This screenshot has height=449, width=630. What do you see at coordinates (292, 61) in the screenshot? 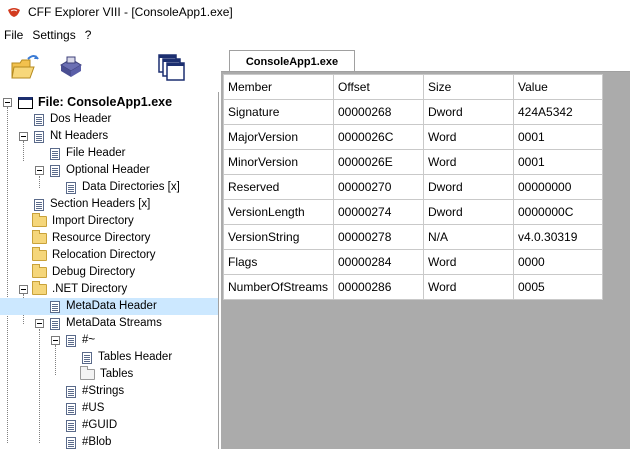
I see `tab-consoleapp1: ConsoleApp1.exe` at bounding box center [292, 61].